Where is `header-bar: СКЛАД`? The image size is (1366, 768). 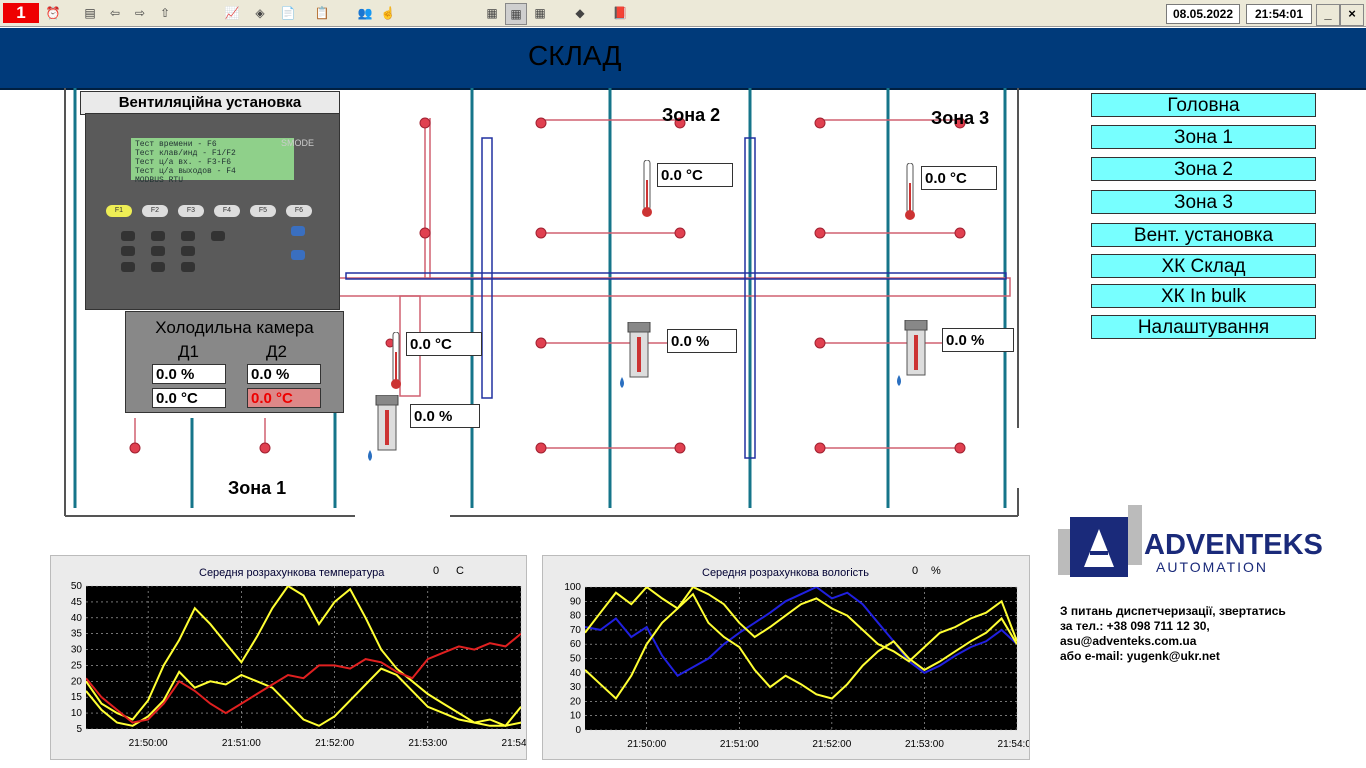 header-bar: СКЛАД is located at coordinates (683, 59).